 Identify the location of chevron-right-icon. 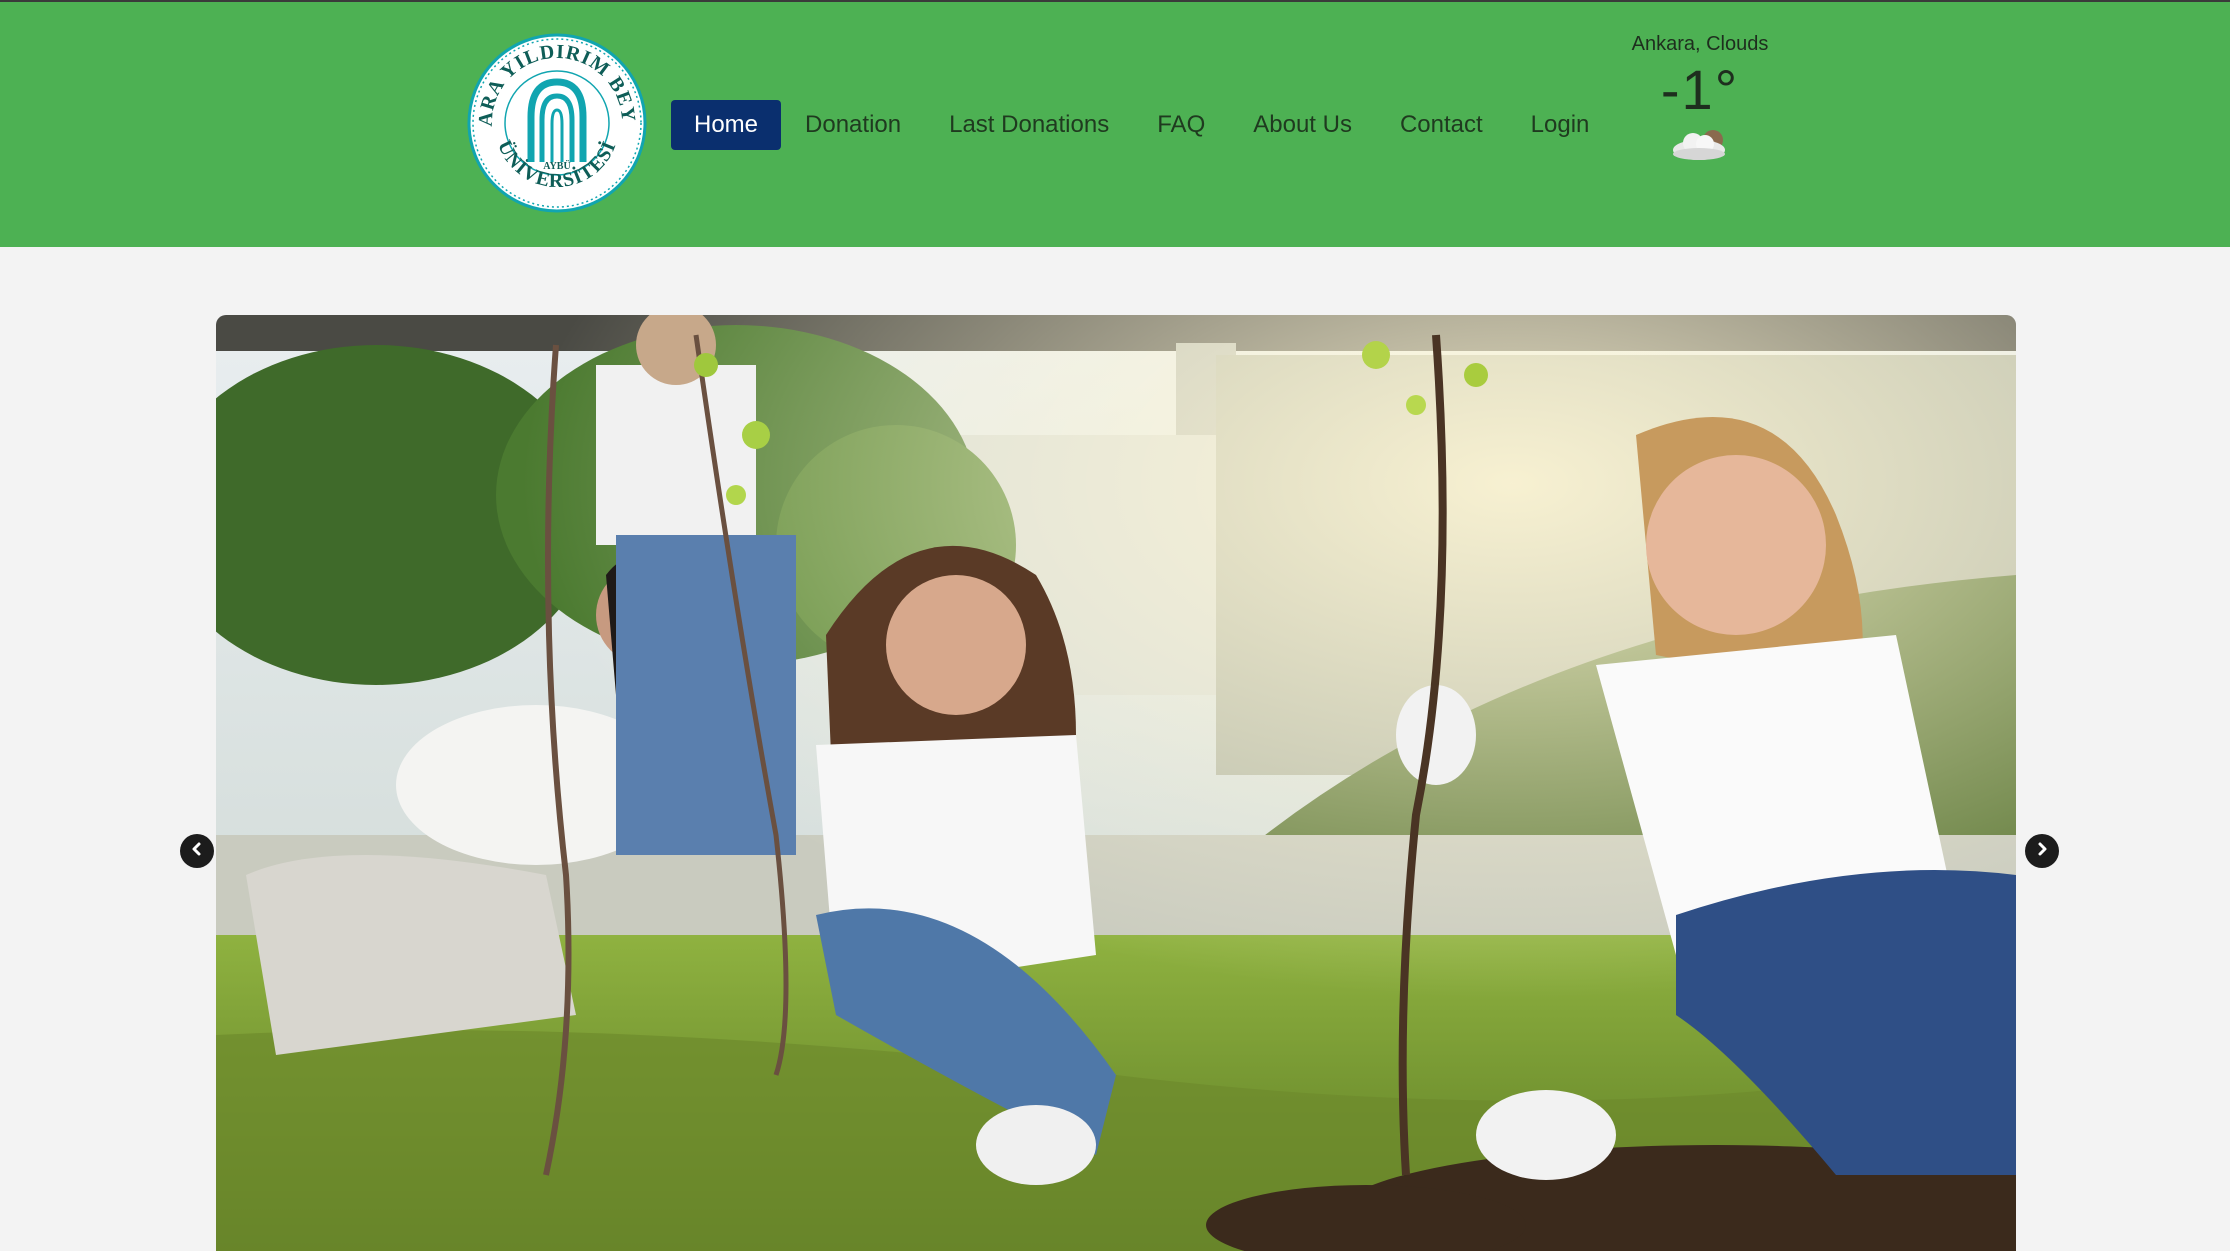
(2042, 851).